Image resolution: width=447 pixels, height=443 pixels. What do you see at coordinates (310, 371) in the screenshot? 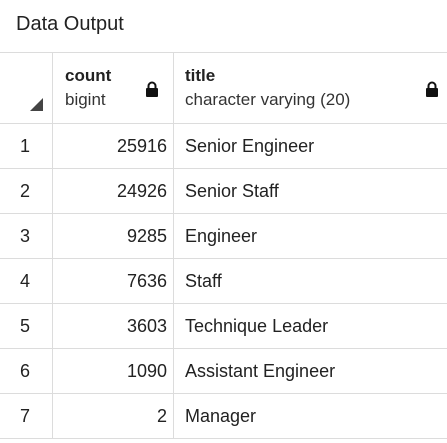
I see `title-cell: Assistant Engineer` at bounding box center [310, 371].